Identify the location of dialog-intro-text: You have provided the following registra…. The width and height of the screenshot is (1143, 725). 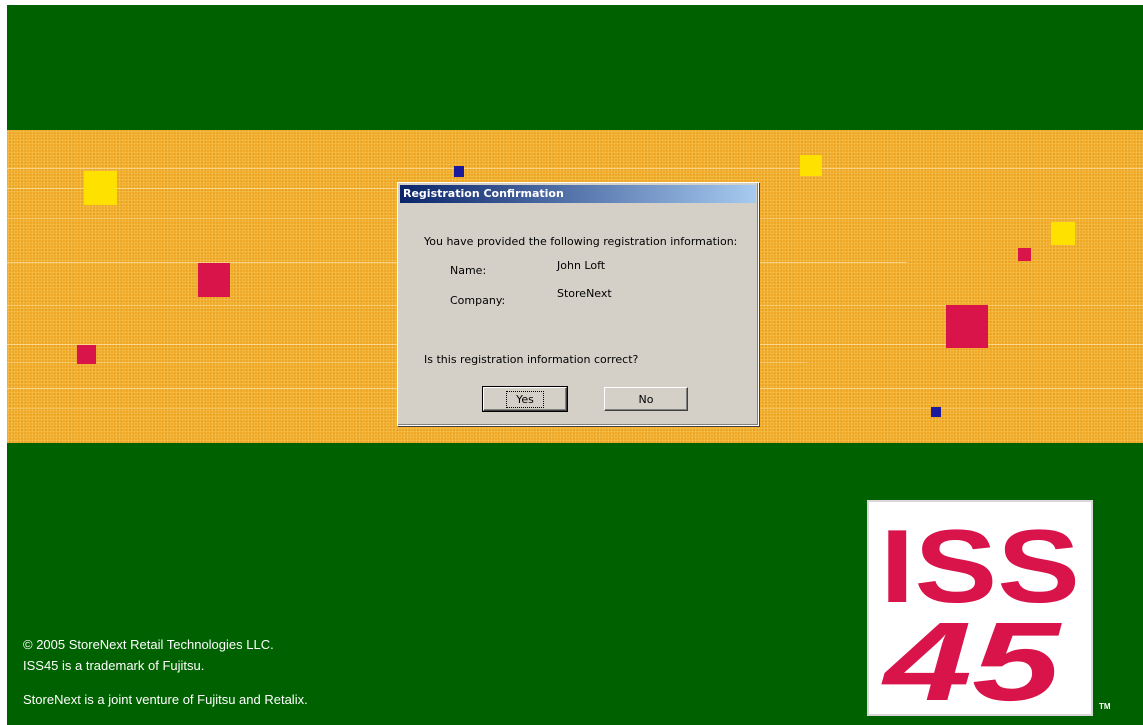
(581, 241).